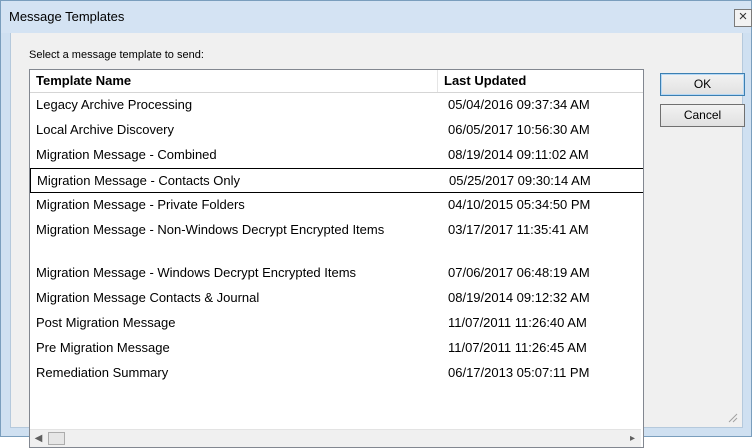 The image size is (752, 448). What do you see at coordinates (518, 229) in the screenshot?
I see `last-updated-cell: 03/17/2017 11:35:41 AM` at bounding box center [518, 229].